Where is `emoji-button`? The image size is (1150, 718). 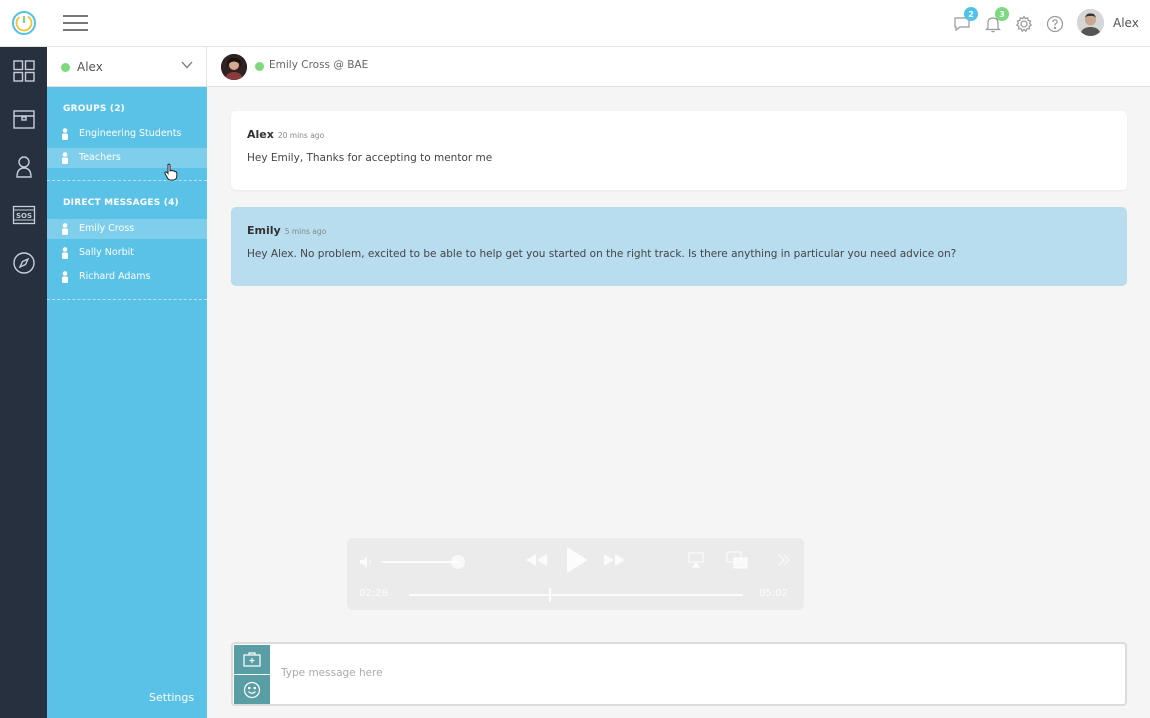
emoji-button is located at coordinates (252, 689).